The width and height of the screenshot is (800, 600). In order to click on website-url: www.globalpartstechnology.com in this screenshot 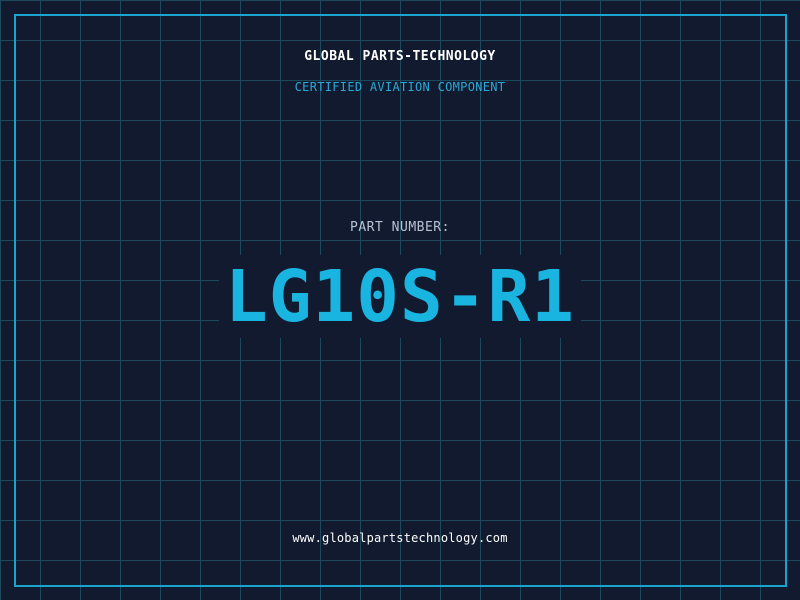, I will do `click(400, 538)`.